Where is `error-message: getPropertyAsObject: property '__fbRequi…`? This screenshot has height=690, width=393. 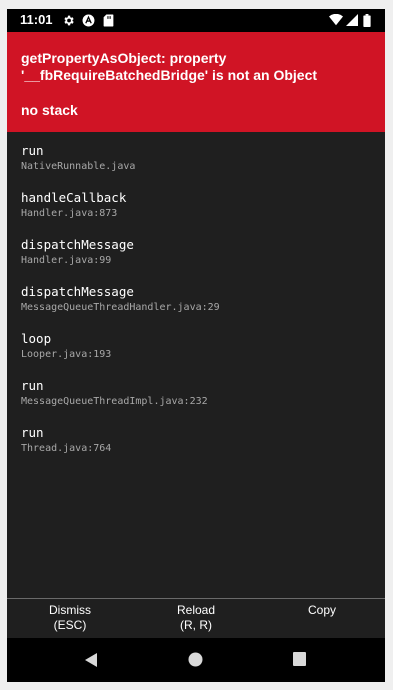 error-message: getPropertyAsObject: property '__fbRequi… is located at coordinates (169, 66).